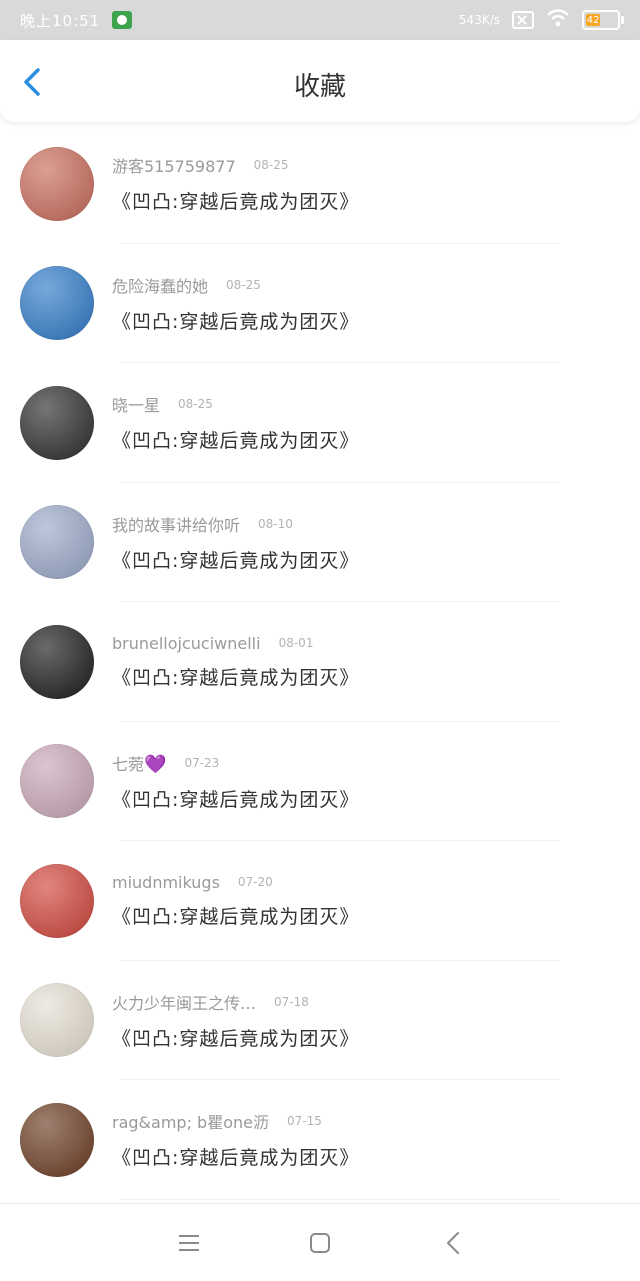 Image resolution: width=640 pixels, height=1281 pixels. I want to click on list-item: 七菀💜 07-23 《凹凸:穿越后竟成为团灭》, so click(320, 782).